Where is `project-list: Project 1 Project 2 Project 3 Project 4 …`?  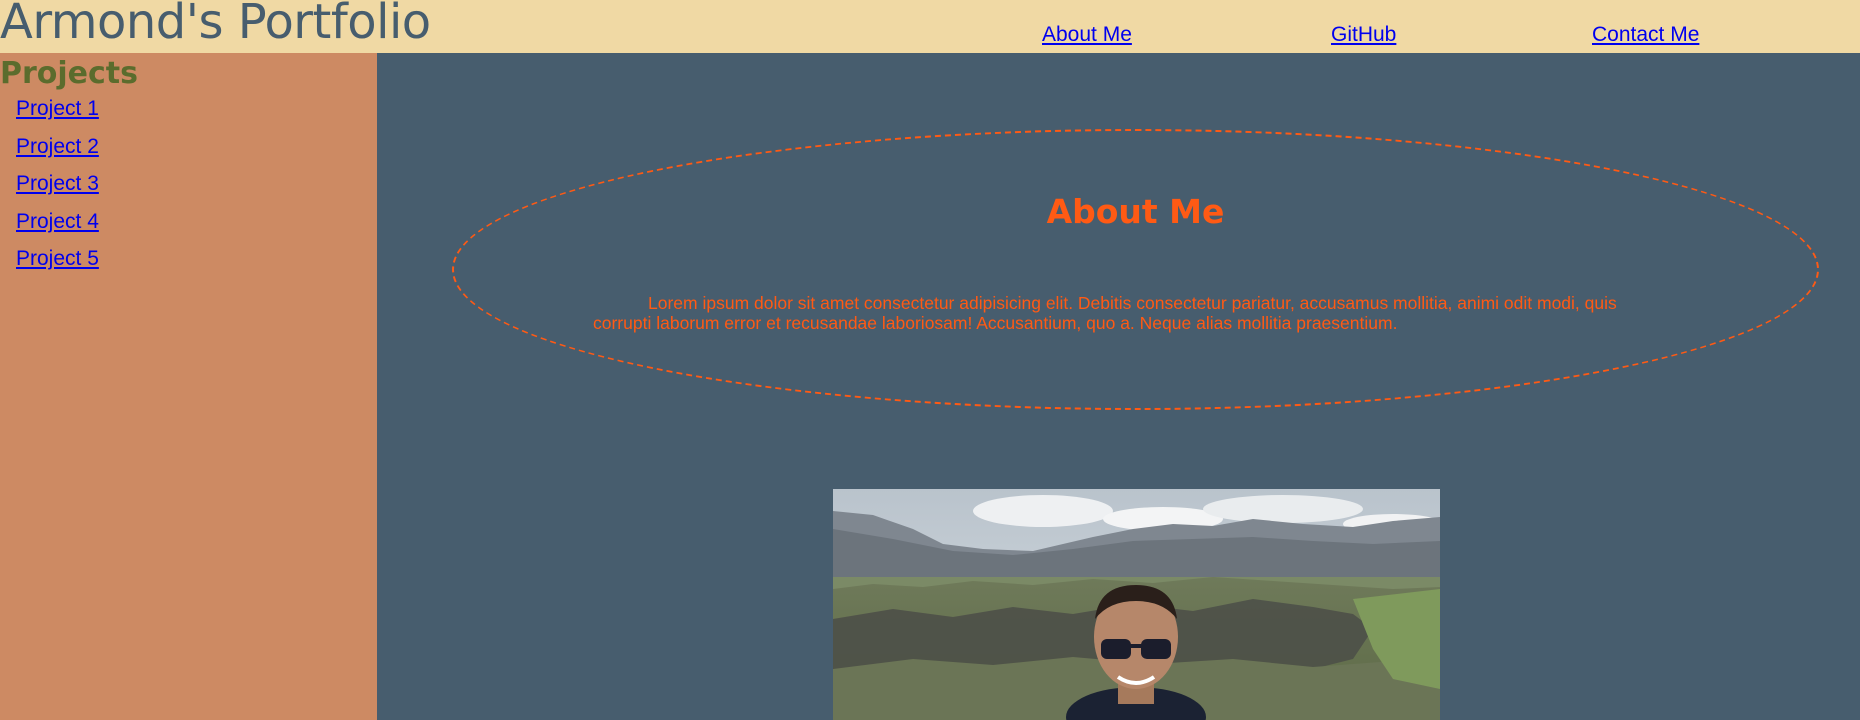 project-list: Project 1 Project 2 Project 3 Project 4 … is located at coordinates (57, 190).